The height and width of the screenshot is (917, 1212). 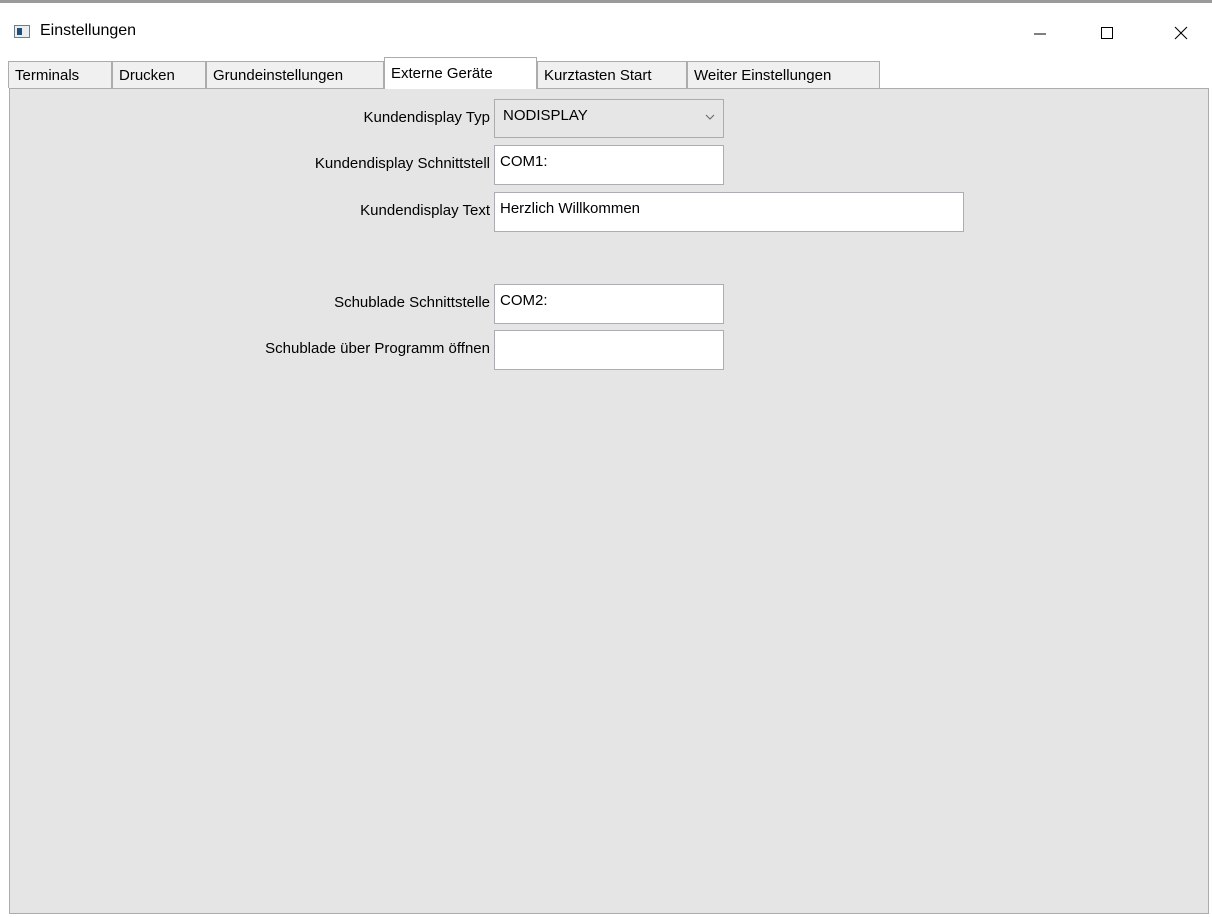 I want to click on drawer-port-field: COM2:, so click(x=609, y=304).